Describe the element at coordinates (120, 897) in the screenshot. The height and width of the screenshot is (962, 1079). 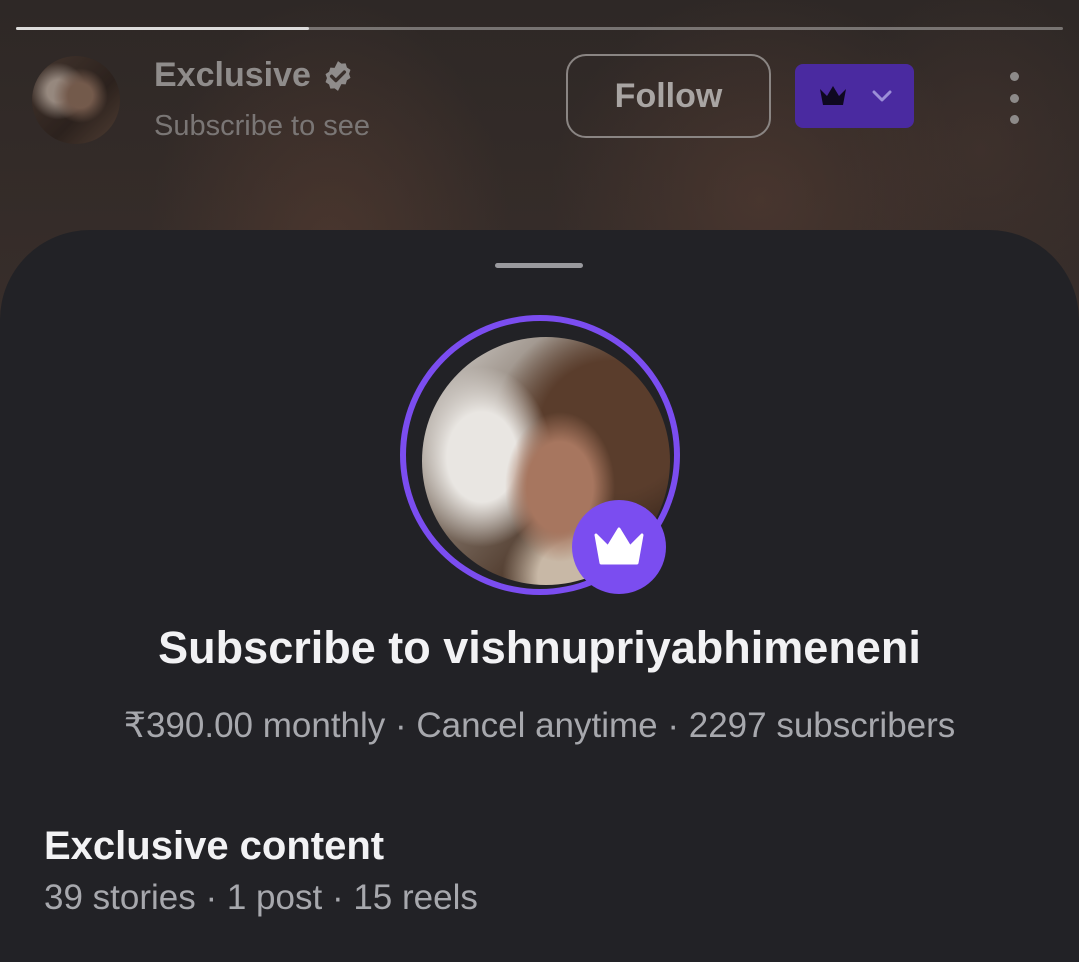
I see `stories-count: 39 stories` at that location.